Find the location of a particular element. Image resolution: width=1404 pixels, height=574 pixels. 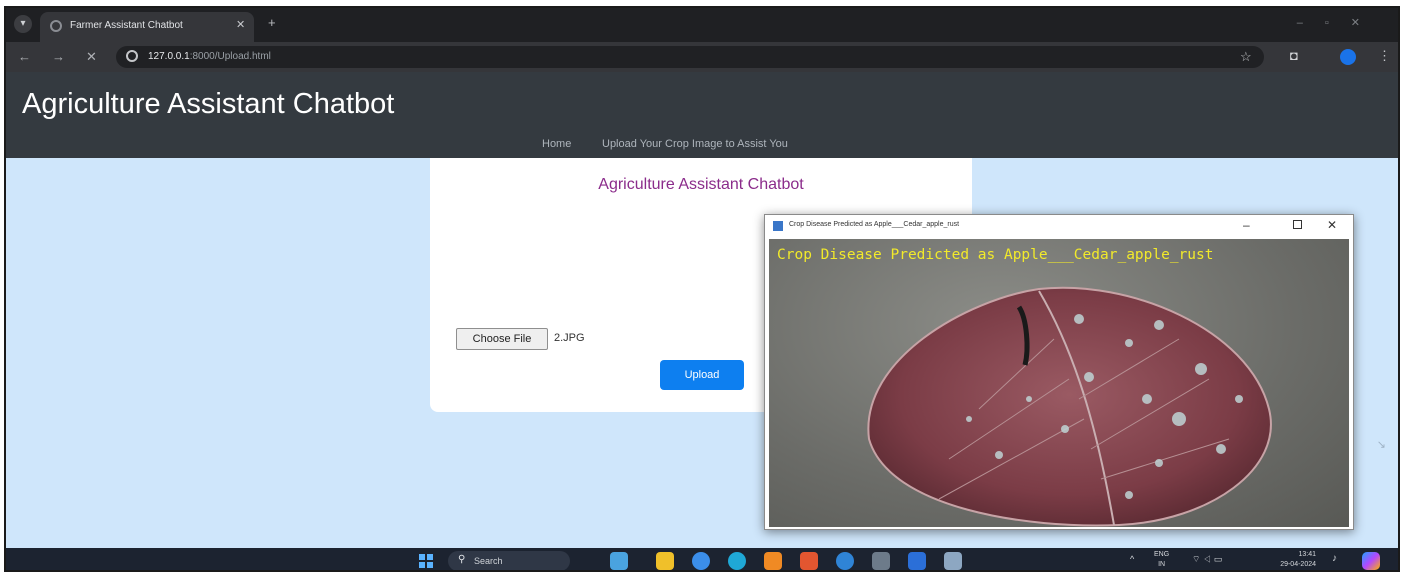

python-icon is located at coordinates (953, 561).